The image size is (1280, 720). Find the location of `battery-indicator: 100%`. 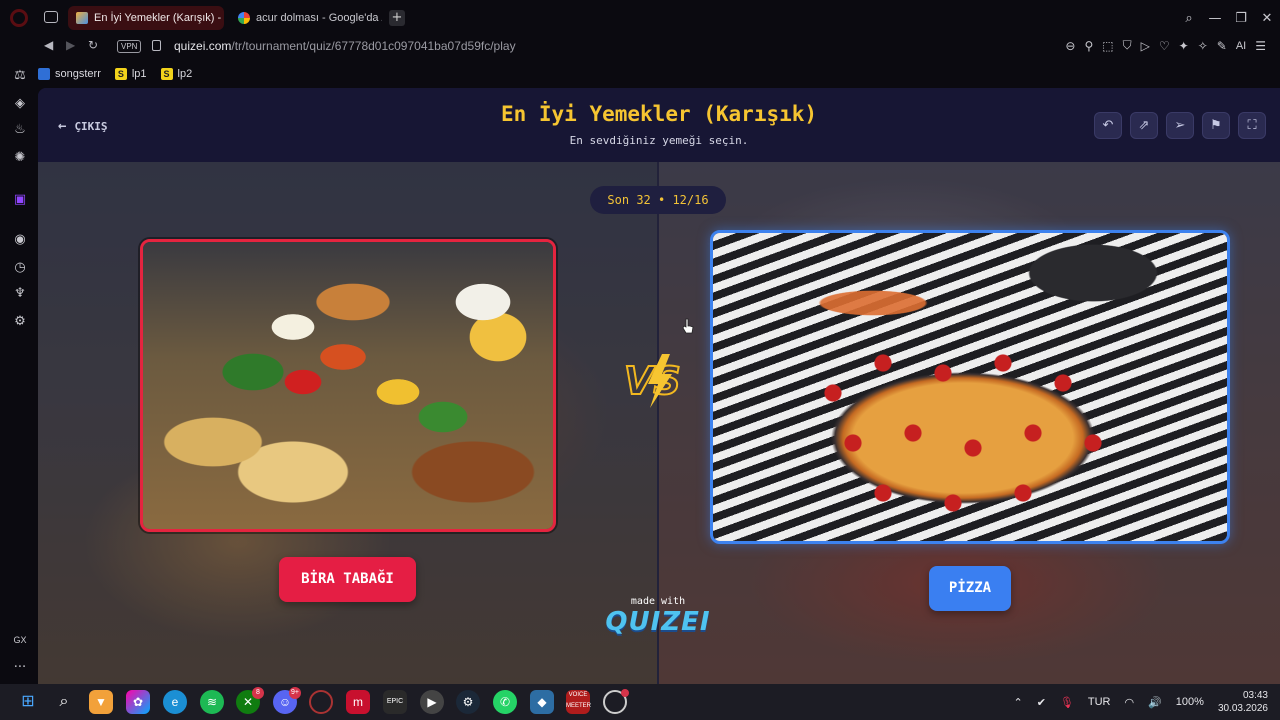

battery-indicator: 100% is located at coordinates (1190, 702).